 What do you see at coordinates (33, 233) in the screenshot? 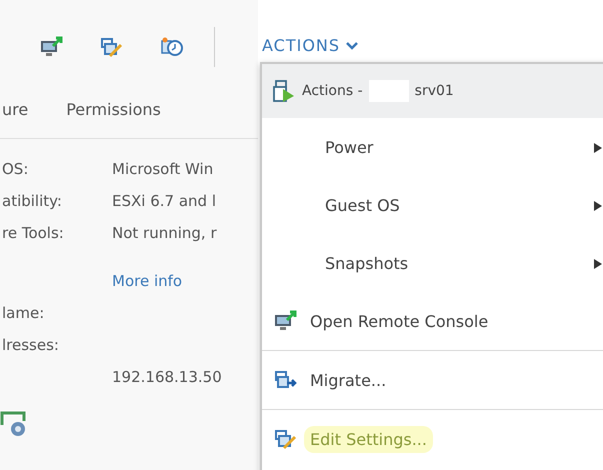
I see `property-label: re Tools:` at bounding box center [33, 233].